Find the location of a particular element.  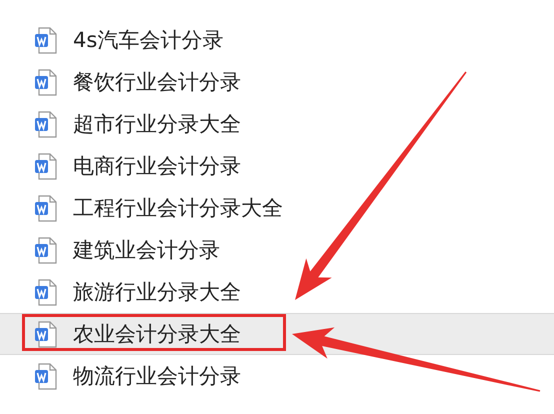

file-row: 4s汽车会计分录 is located at coordinates (277, 40).